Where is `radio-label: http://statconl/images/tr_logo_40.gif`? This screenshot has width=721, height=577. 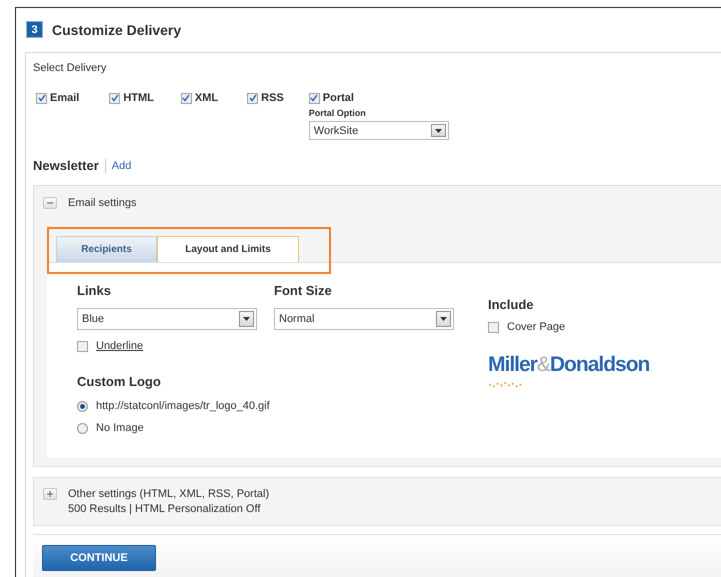
radio-label: http://statconl/images/tr_logo_40.gif is located at coordinates (183, 406).